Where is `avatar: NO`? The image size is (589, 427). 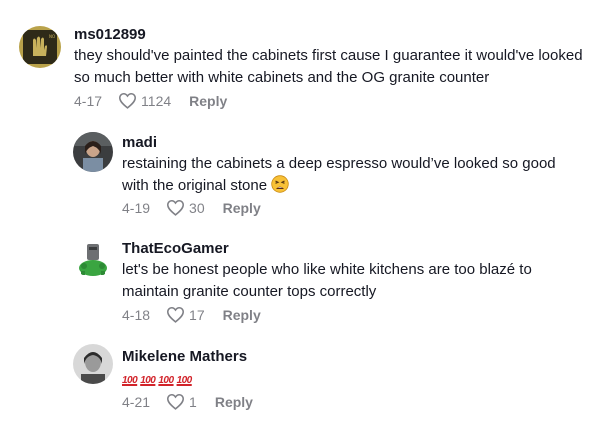
avatar: NO is located at coordinates (40, 47).